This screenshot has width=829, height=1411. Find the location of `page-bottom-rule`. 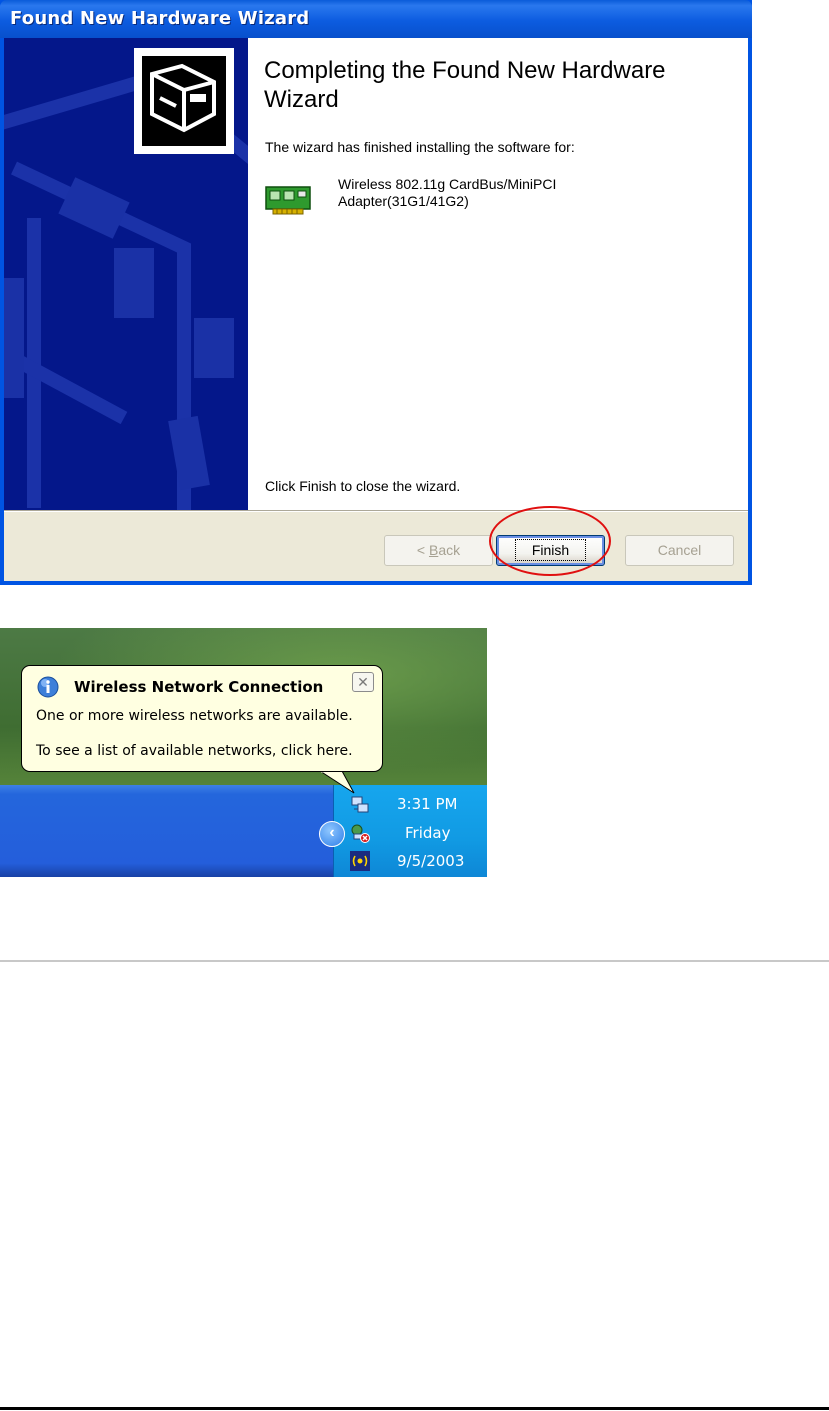

page-bottom-rule is located at coordinates (414, 1408).